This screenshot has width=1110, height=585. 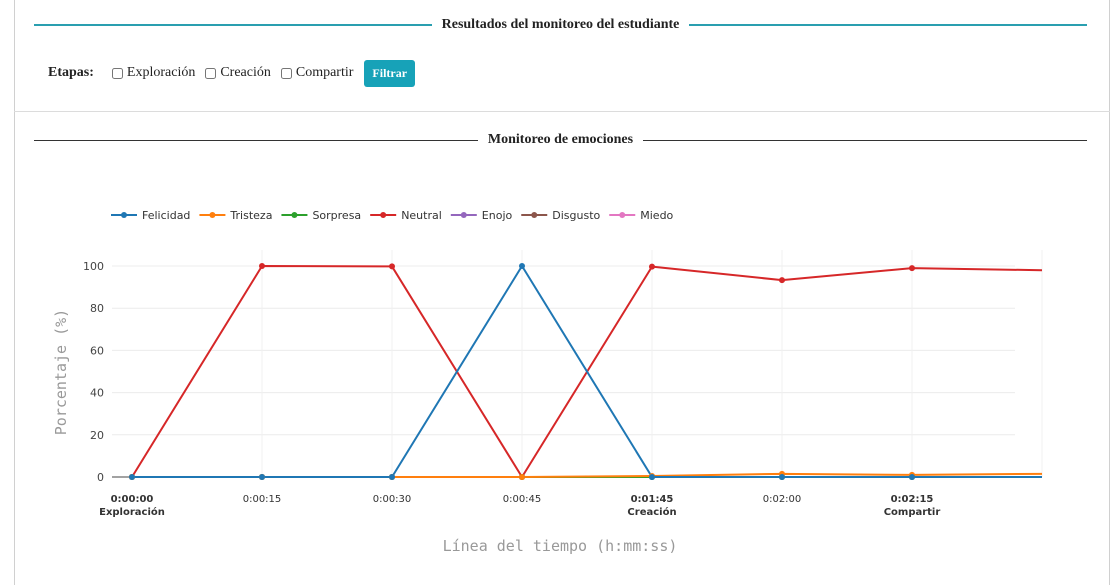 What do you see at coordinates (97, 308) in the screenshot?
I see `y-tick-label: 80` at bounding box center [97, 308].